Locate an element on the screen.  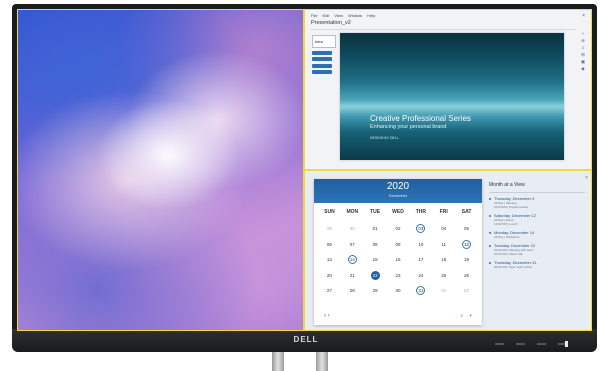
calendar-day: 16 is located at coordinates (398, 260).